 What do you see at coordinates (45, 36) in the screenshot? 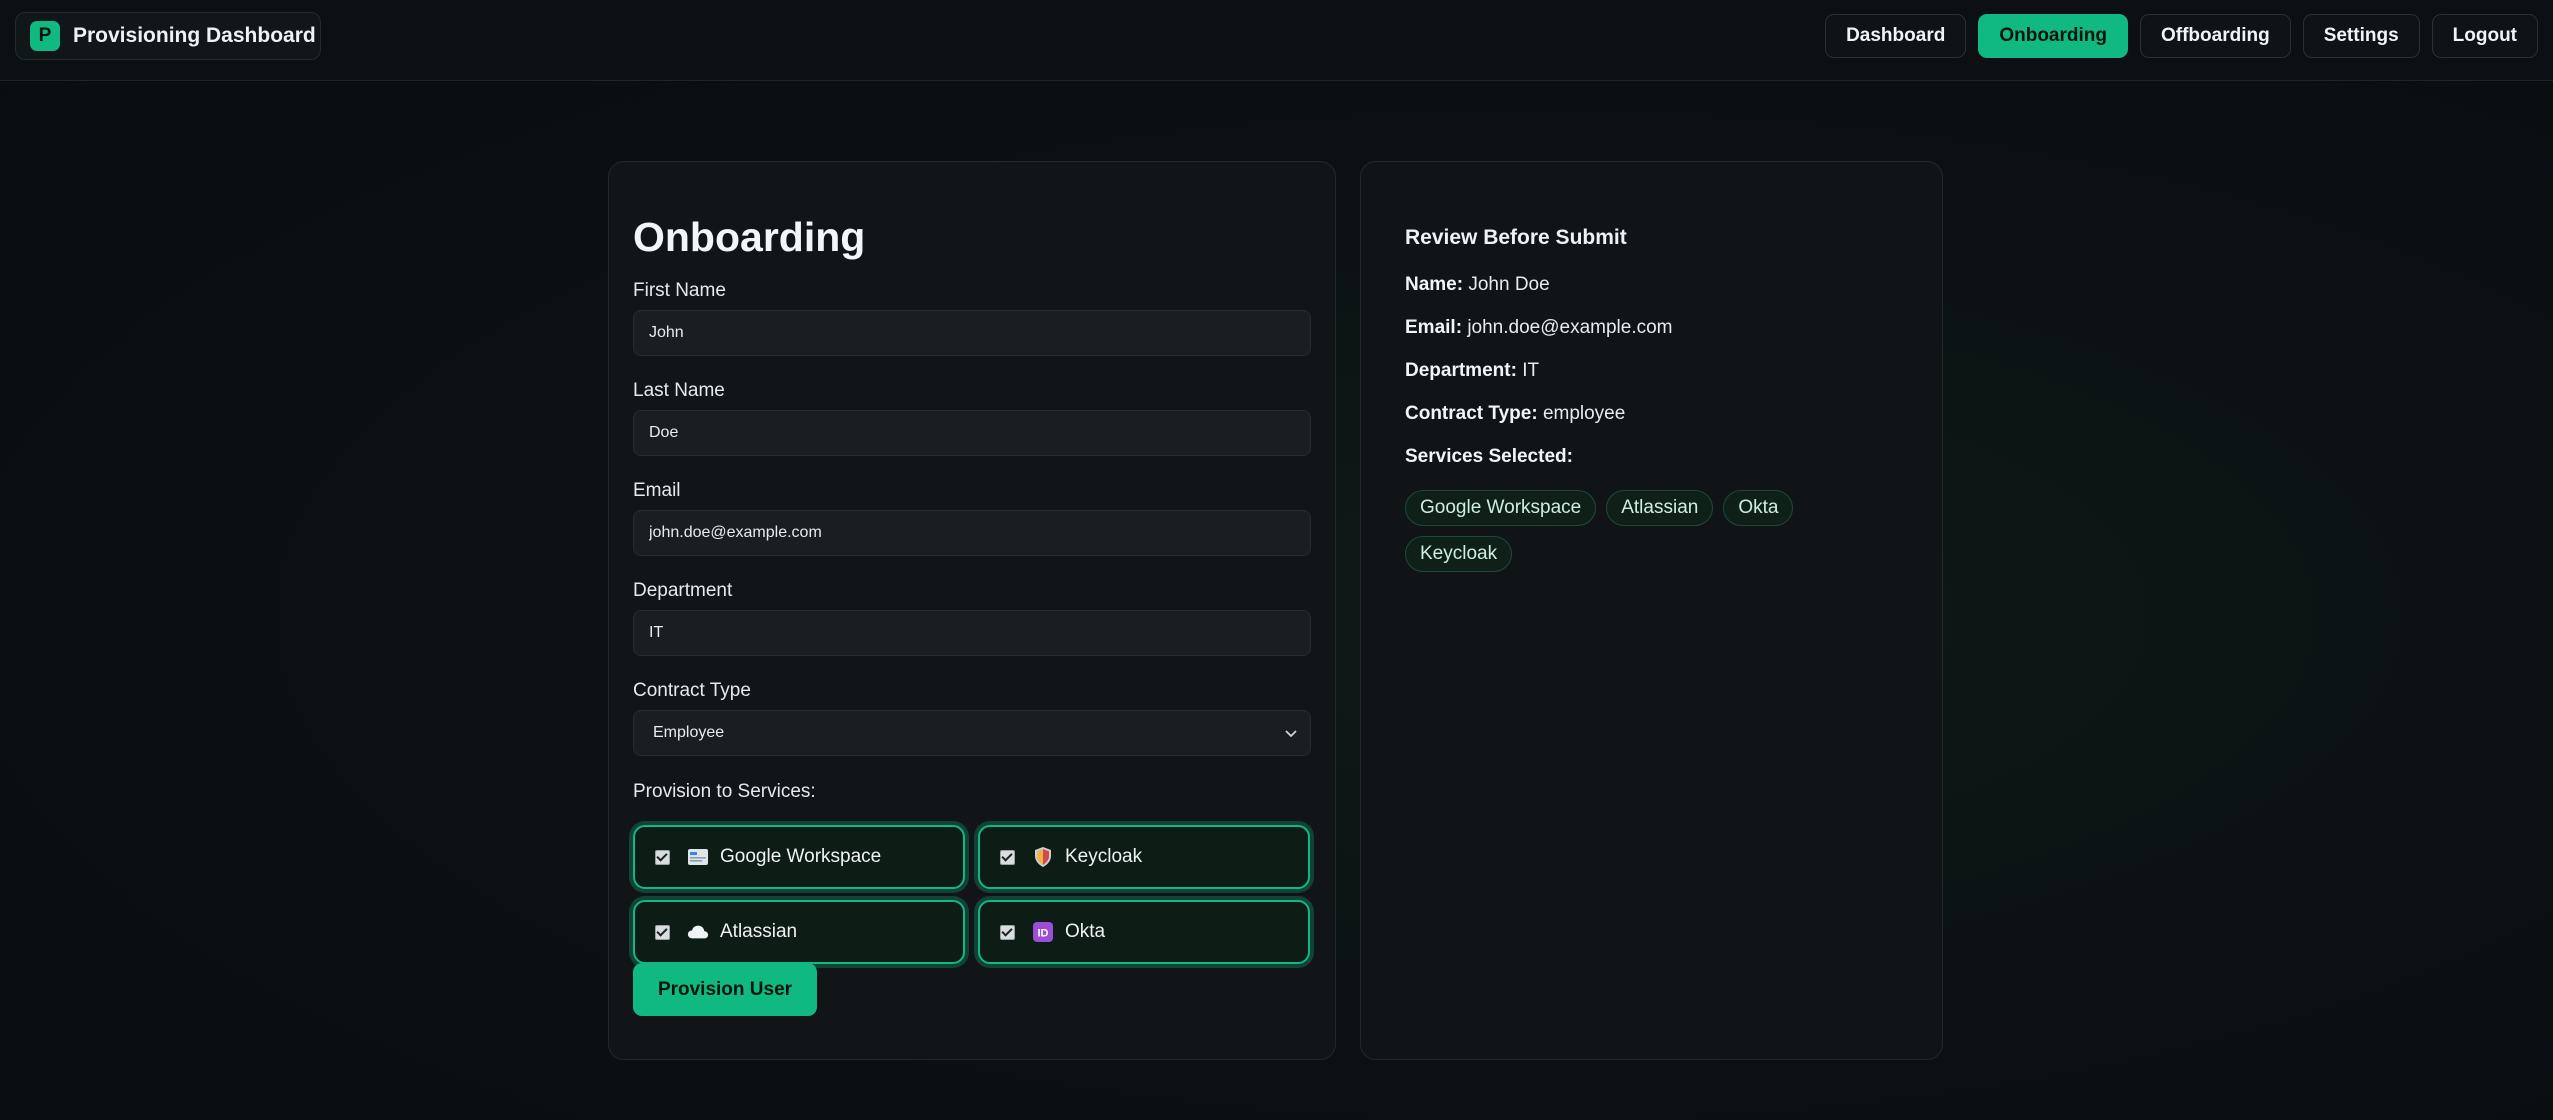
I see `app-logo: P` at bounding box center [45, 36].